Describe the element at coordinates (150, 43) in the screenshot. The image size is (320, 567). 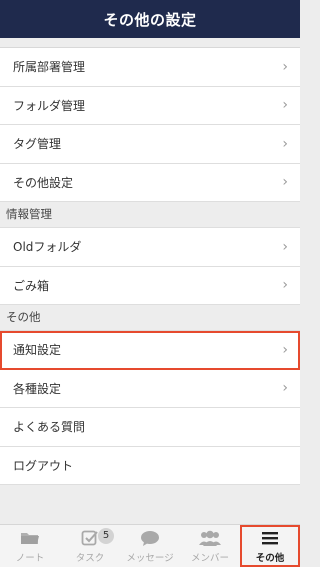
I see `top-spacer` at that location.